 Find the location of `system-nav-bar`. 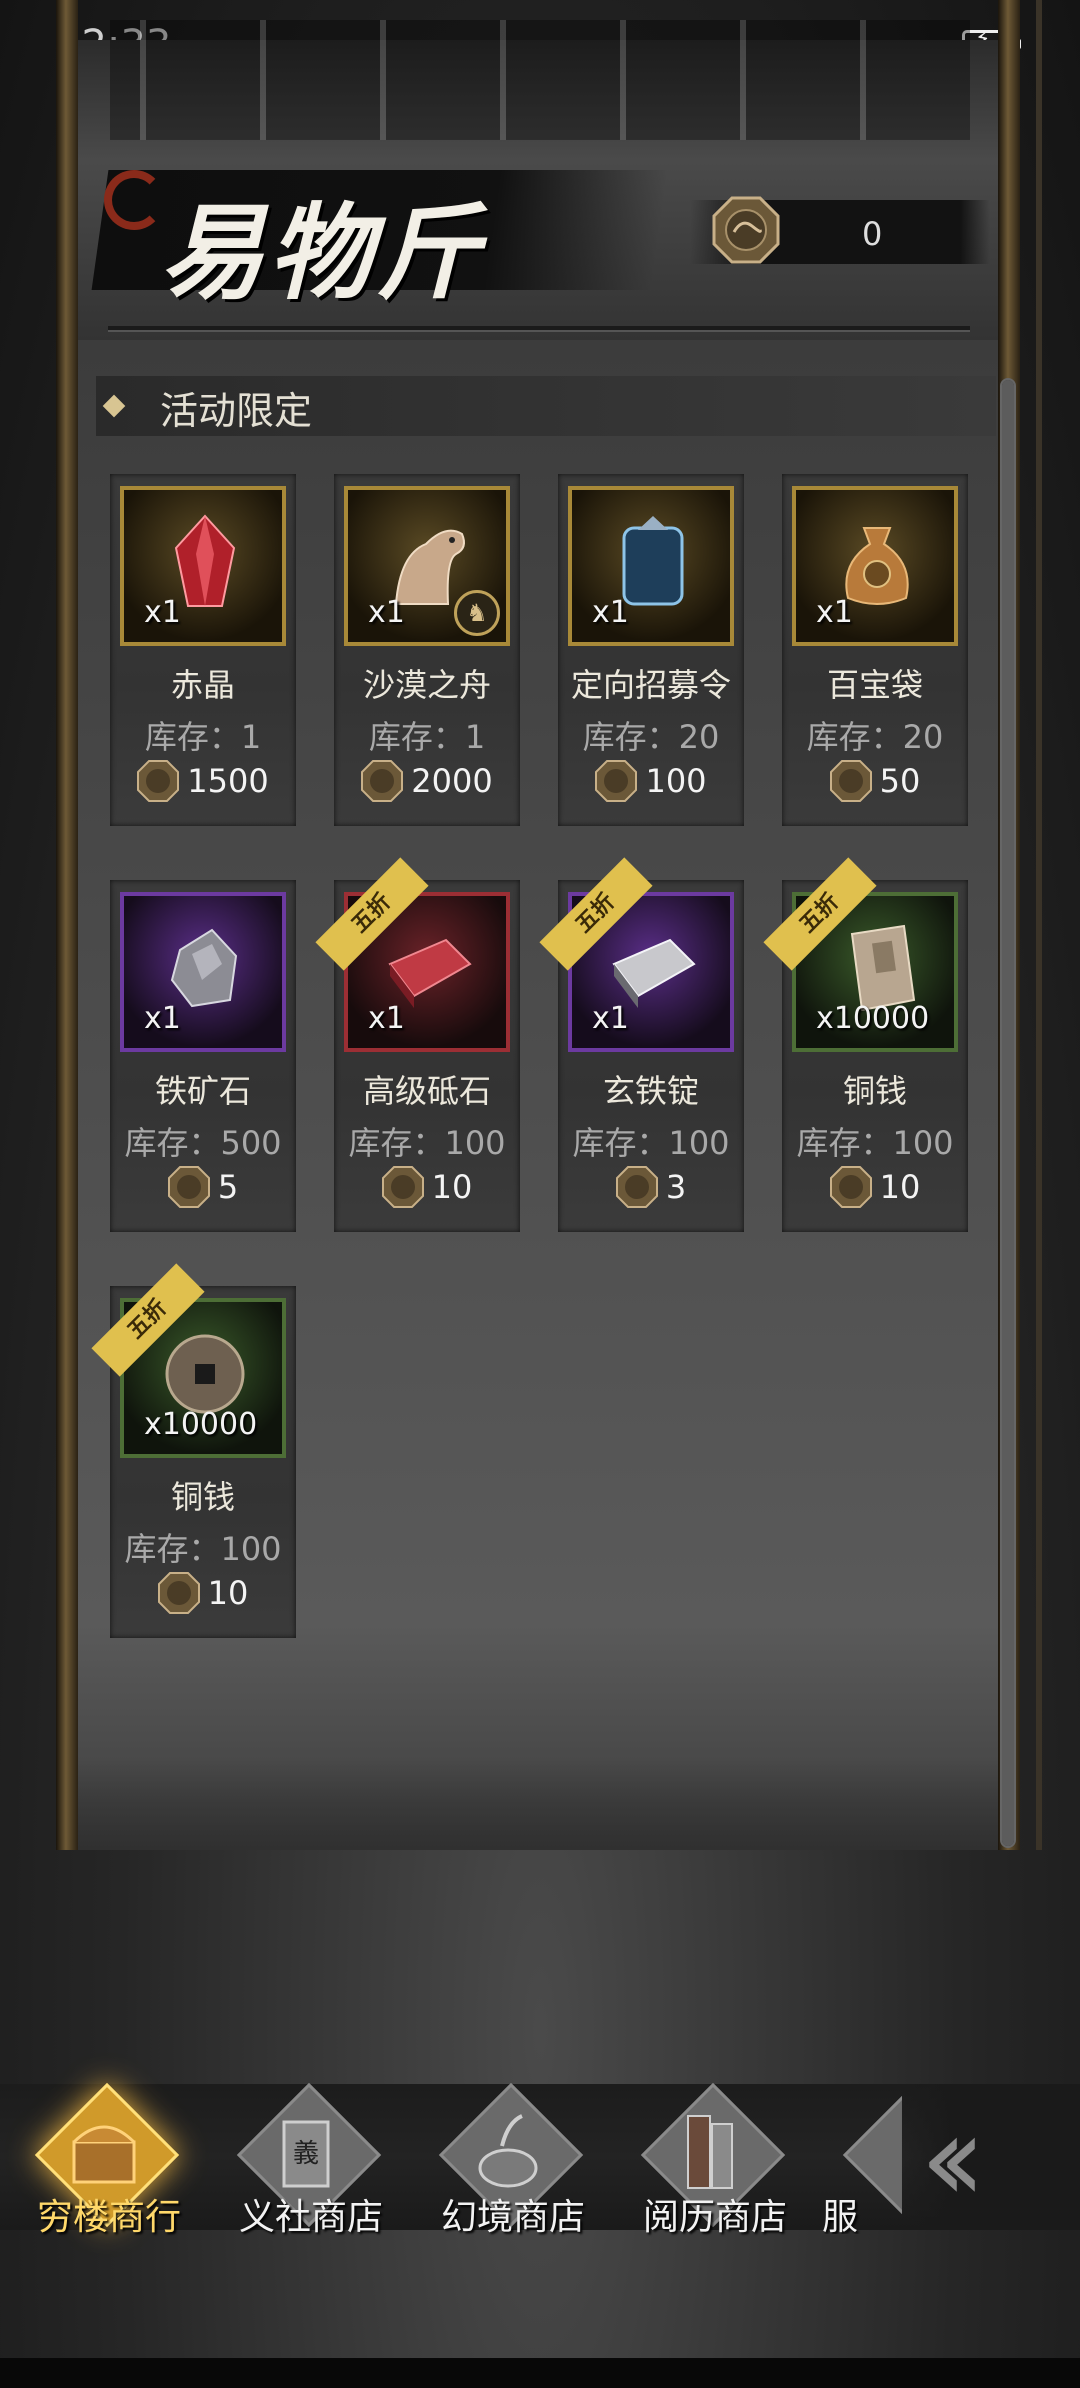

system-nav-bar is located at coordinates (540, 2373).